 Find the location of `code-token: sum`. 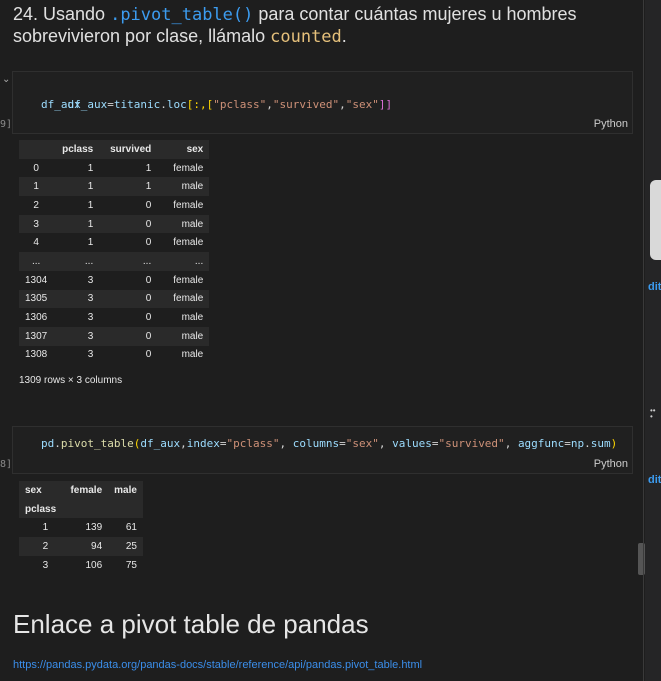

code-token: sum is located at coordinates (600, 443).